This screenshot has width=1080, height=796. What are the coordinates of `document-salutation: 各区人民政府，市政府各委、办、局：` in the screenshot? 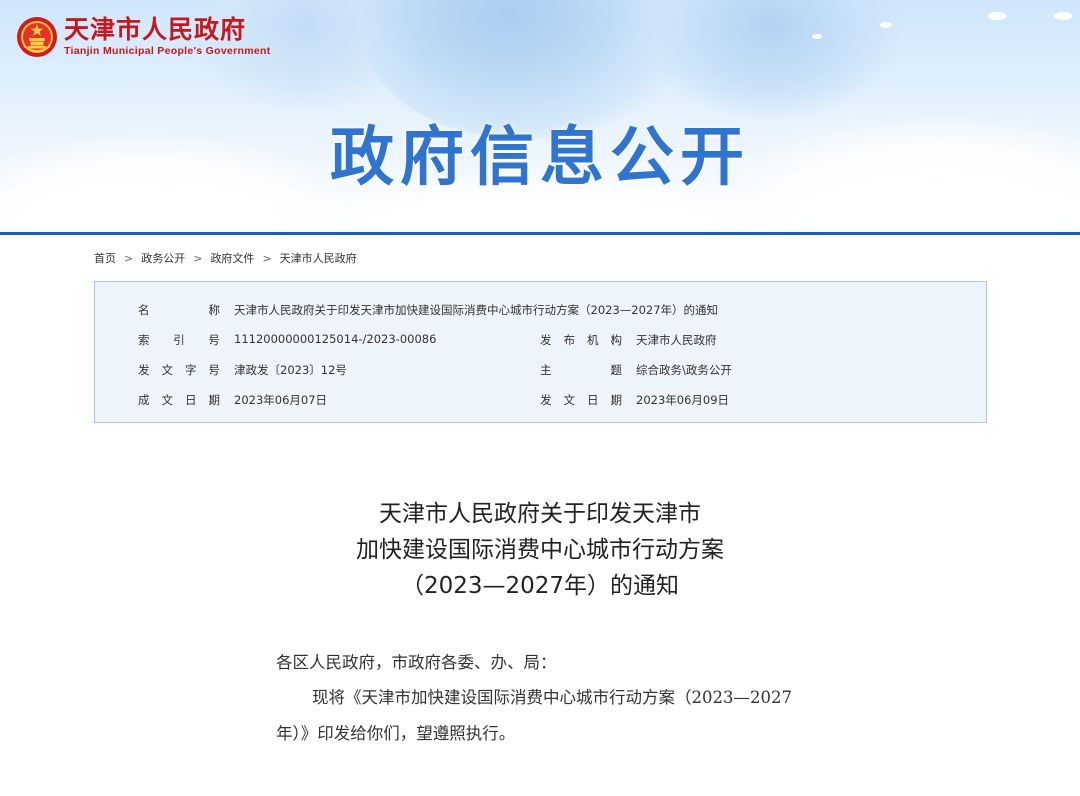 It's located at (416, 662).